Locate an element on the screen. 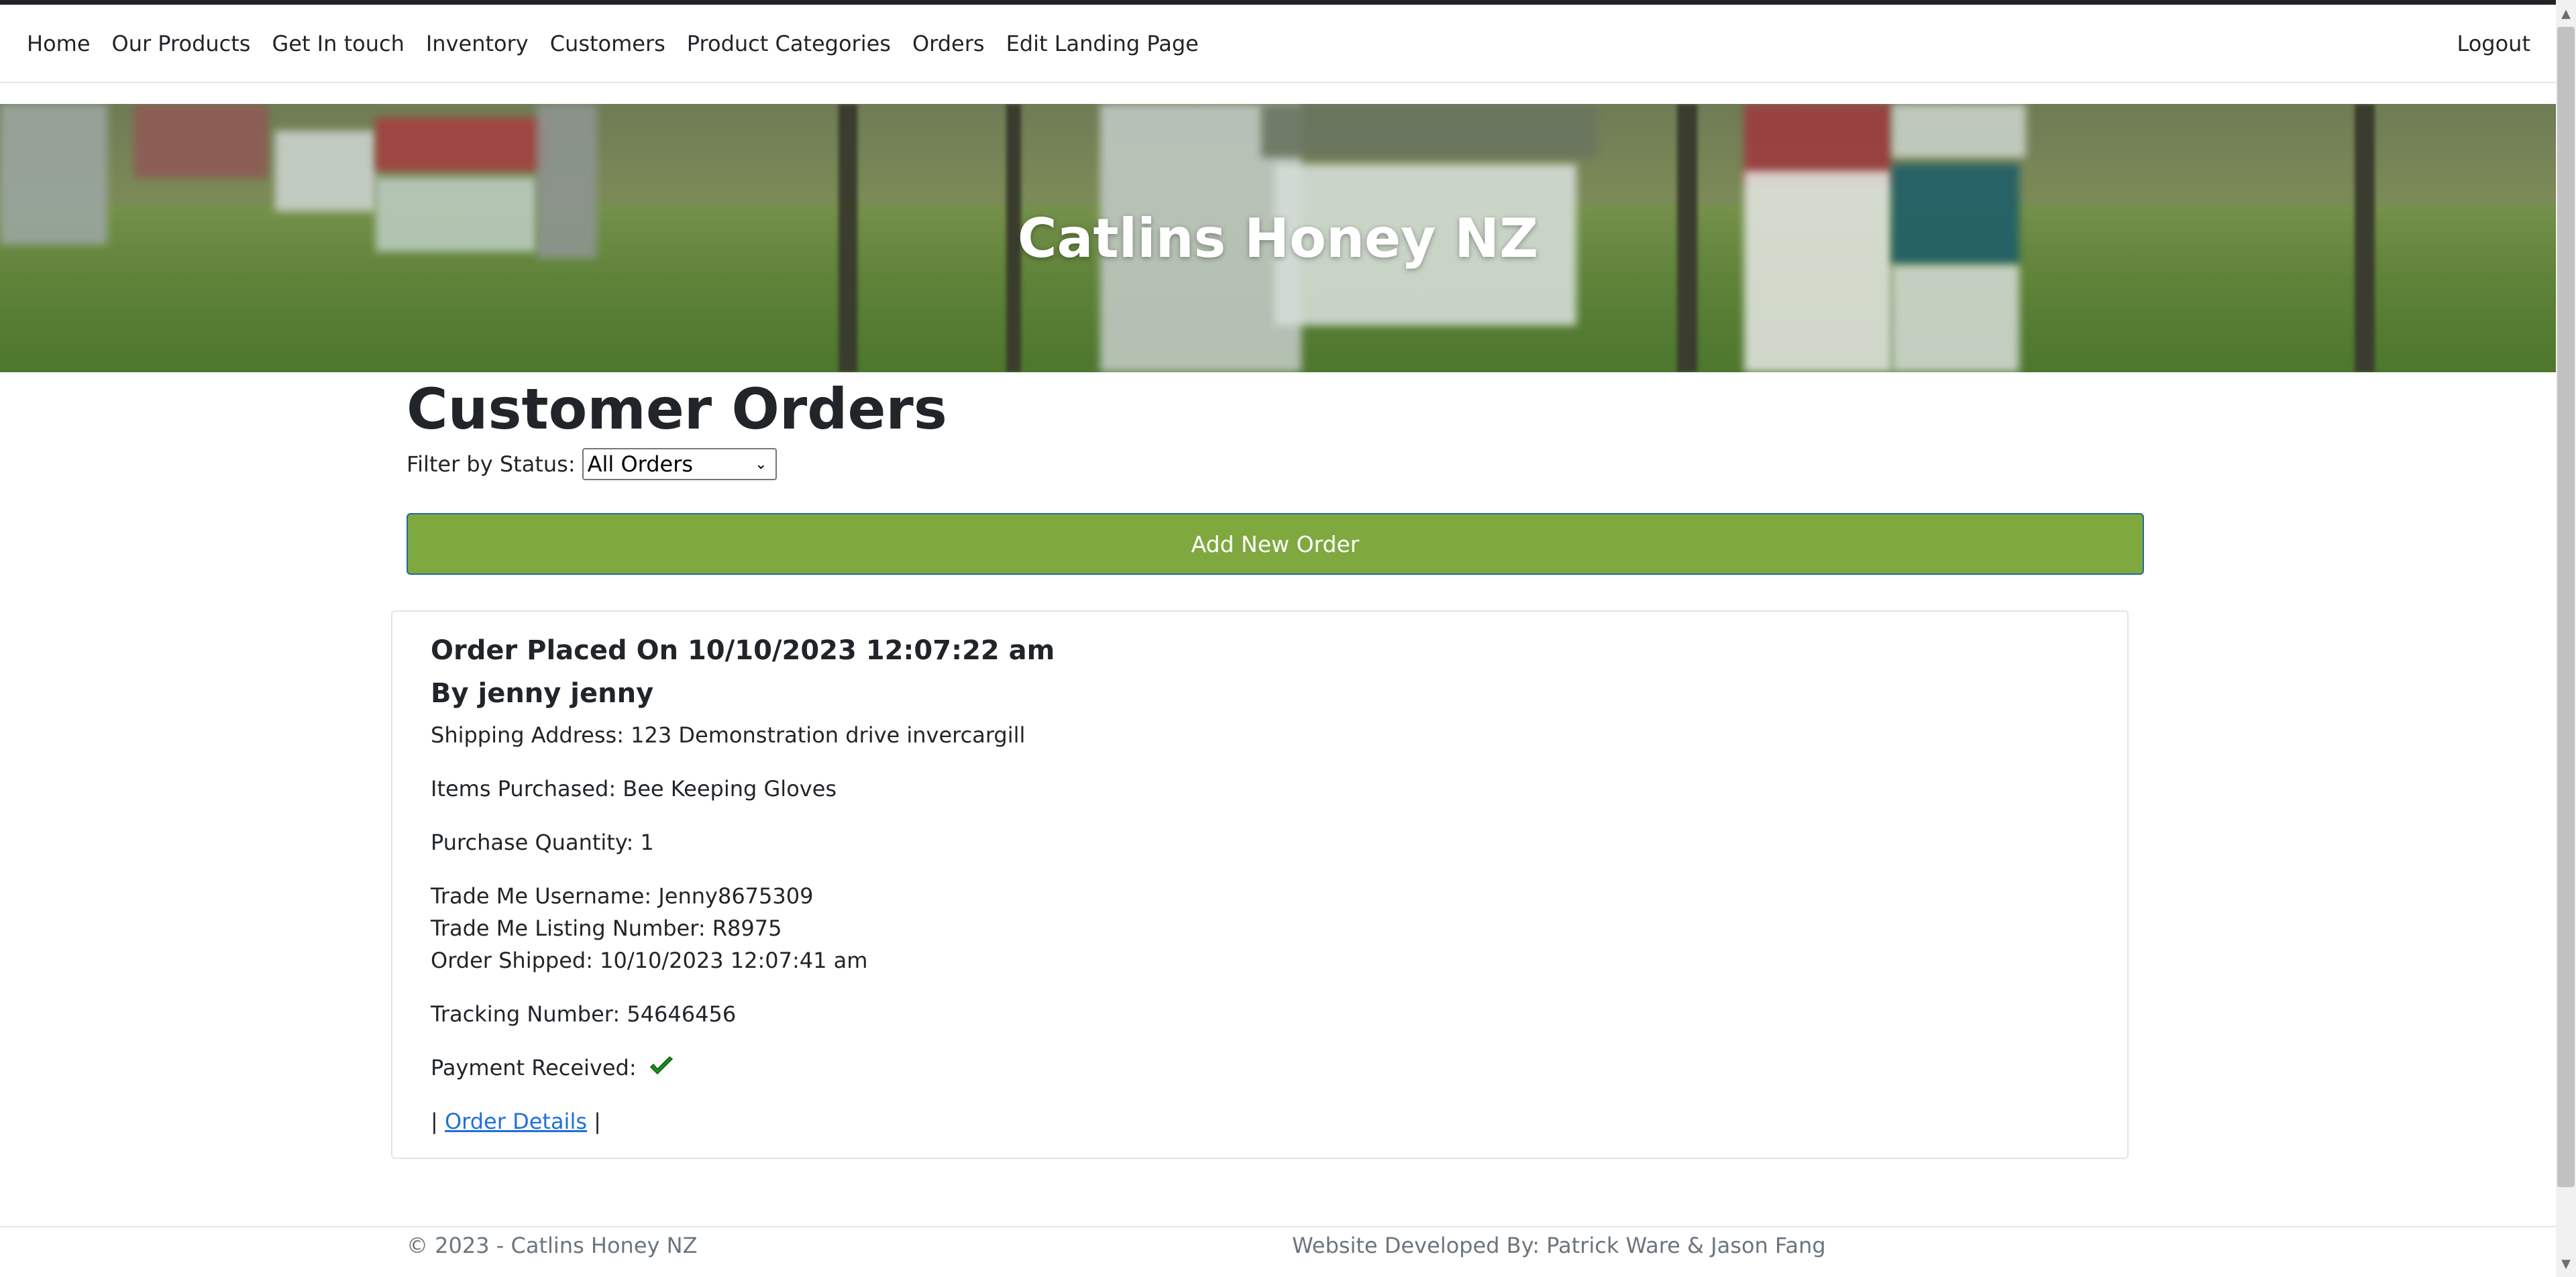 This screenshot has width=2576, height=1277. scroll-down-icon: ▼ is located at coordinates (2566, 1264).